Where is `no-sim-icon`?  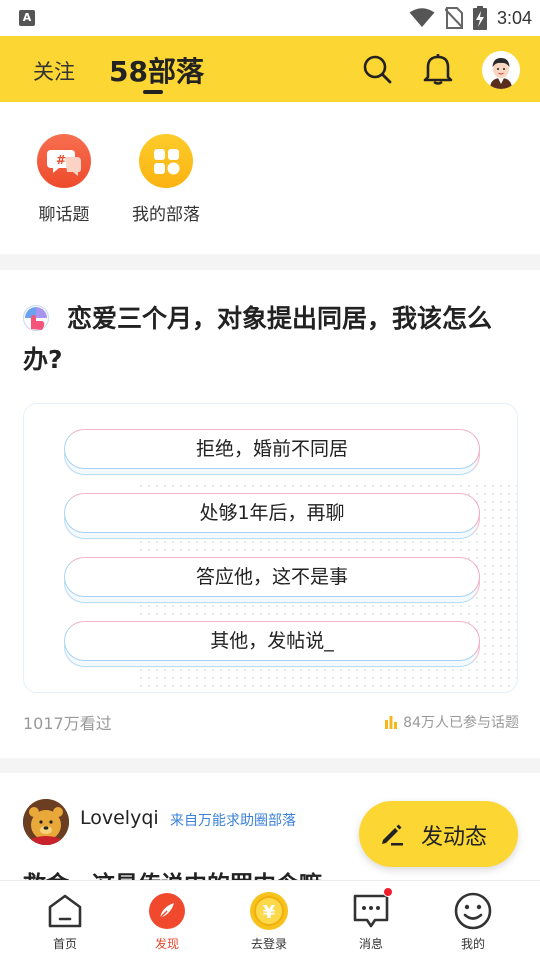
no-sim-icon is located at coordinates (453, 18).